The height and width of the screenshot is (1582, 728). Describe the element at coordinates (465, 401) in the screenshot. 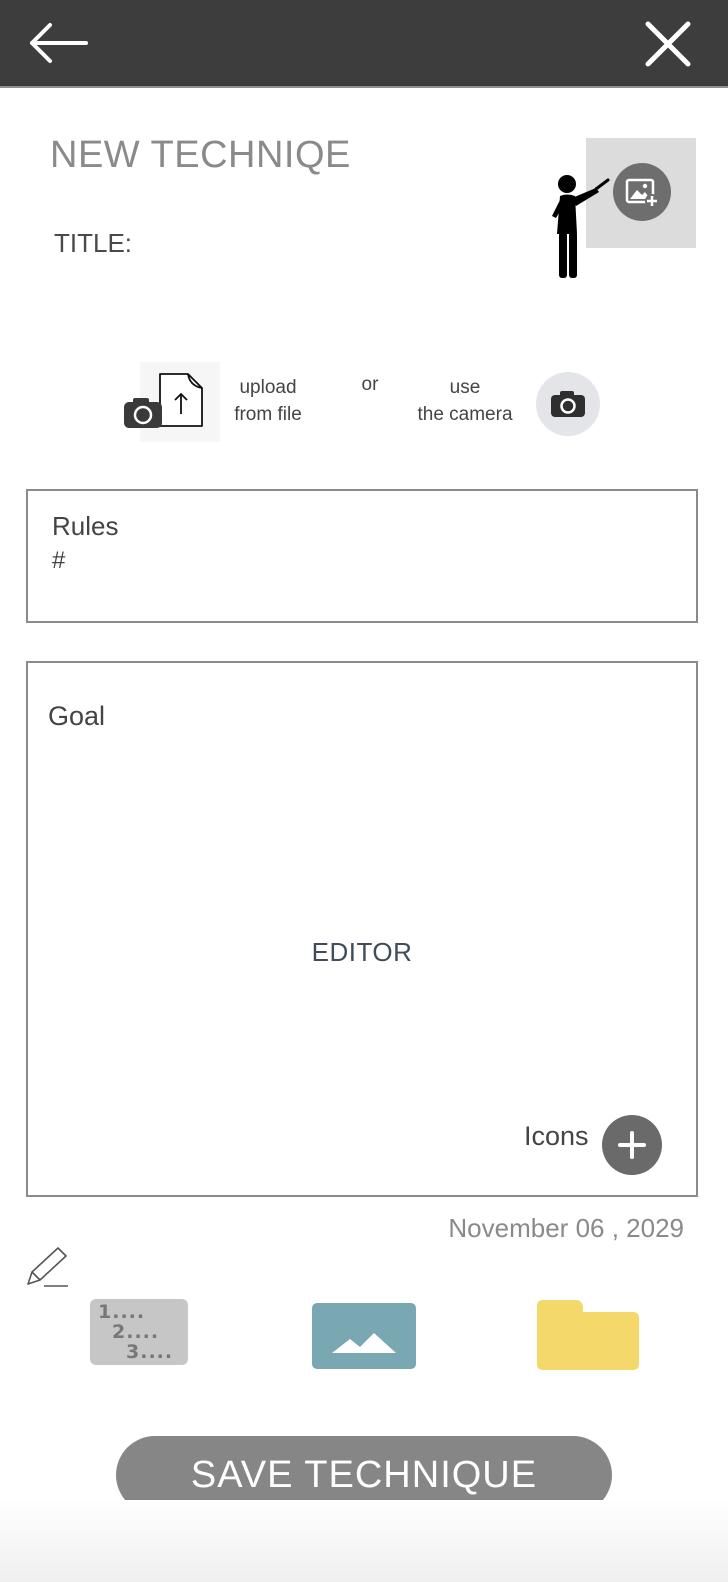

I see `use-camera-label: use the camera` at that location.